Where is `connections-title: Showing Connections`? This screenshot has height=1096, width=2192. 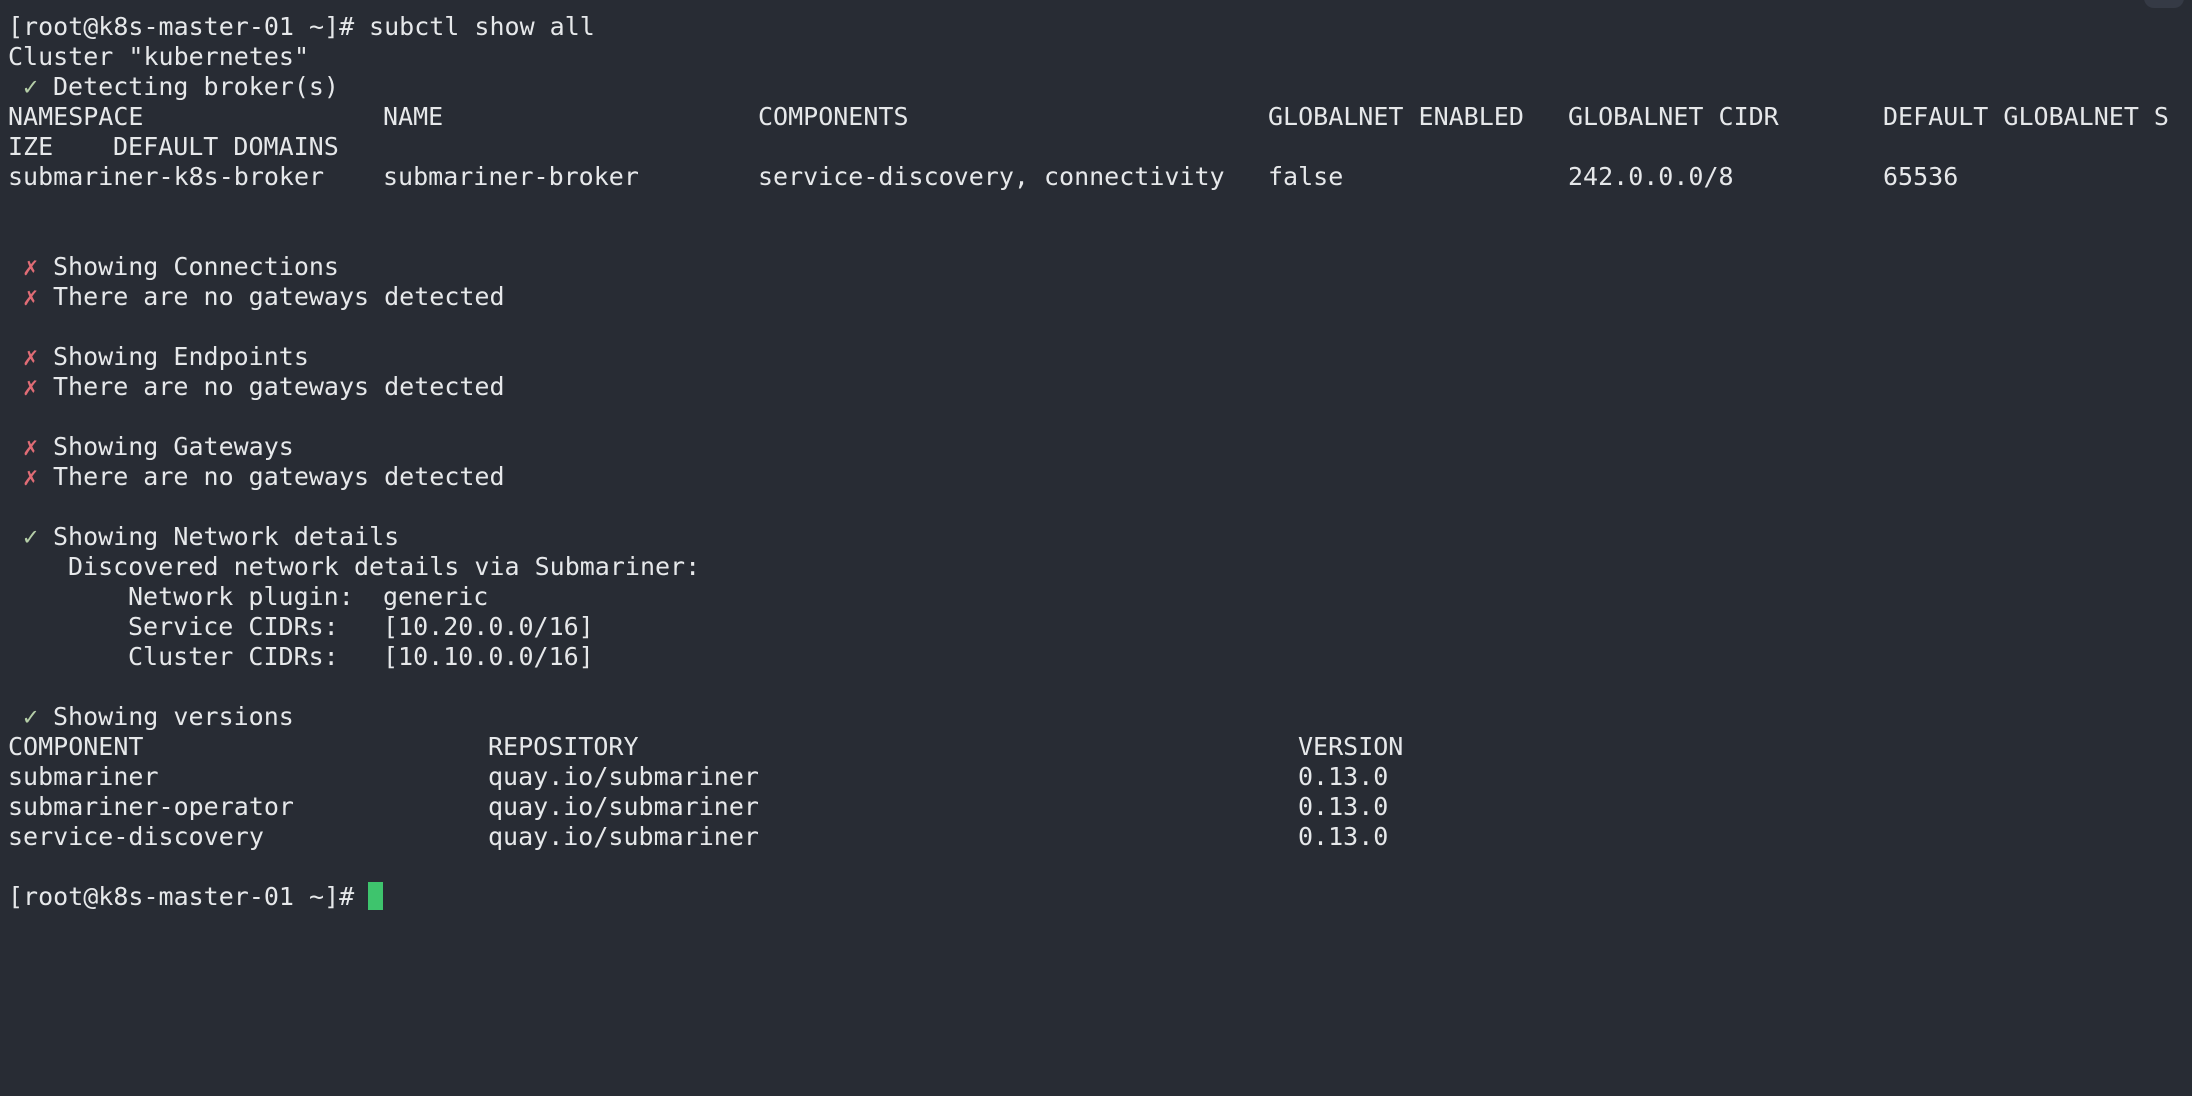 connections-title: Showing Connections is located at coordinates (196, 266).